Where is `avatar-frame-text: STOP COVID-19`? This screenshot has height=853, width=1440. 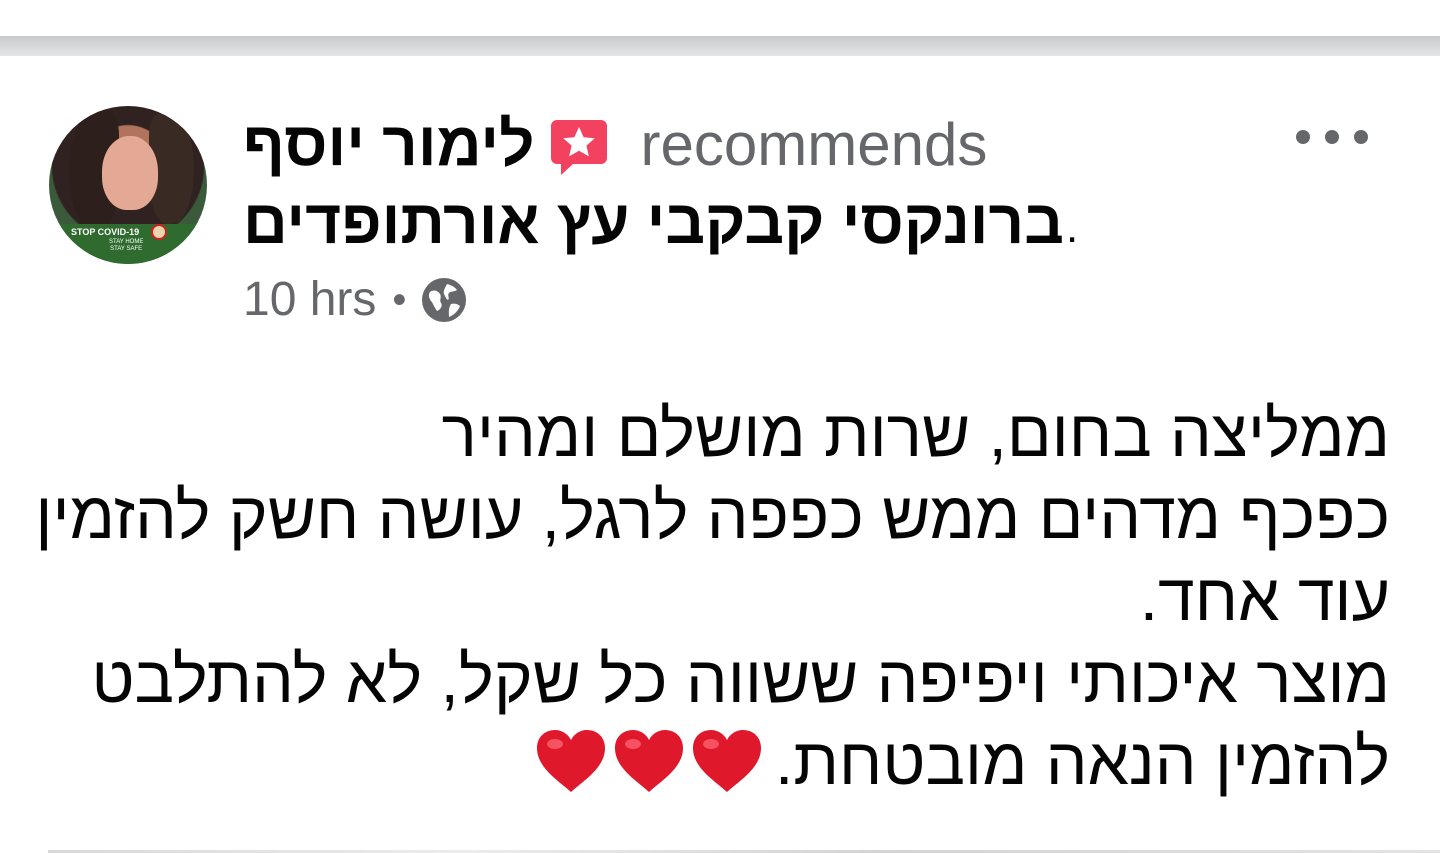 avatar-frame-text: STOP COVID-19 is located at coordinates (105, 232).